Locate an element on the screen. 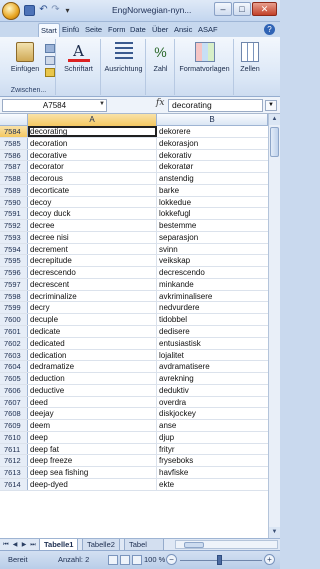  row-header: 7592 is located at coordinates (14, 225).